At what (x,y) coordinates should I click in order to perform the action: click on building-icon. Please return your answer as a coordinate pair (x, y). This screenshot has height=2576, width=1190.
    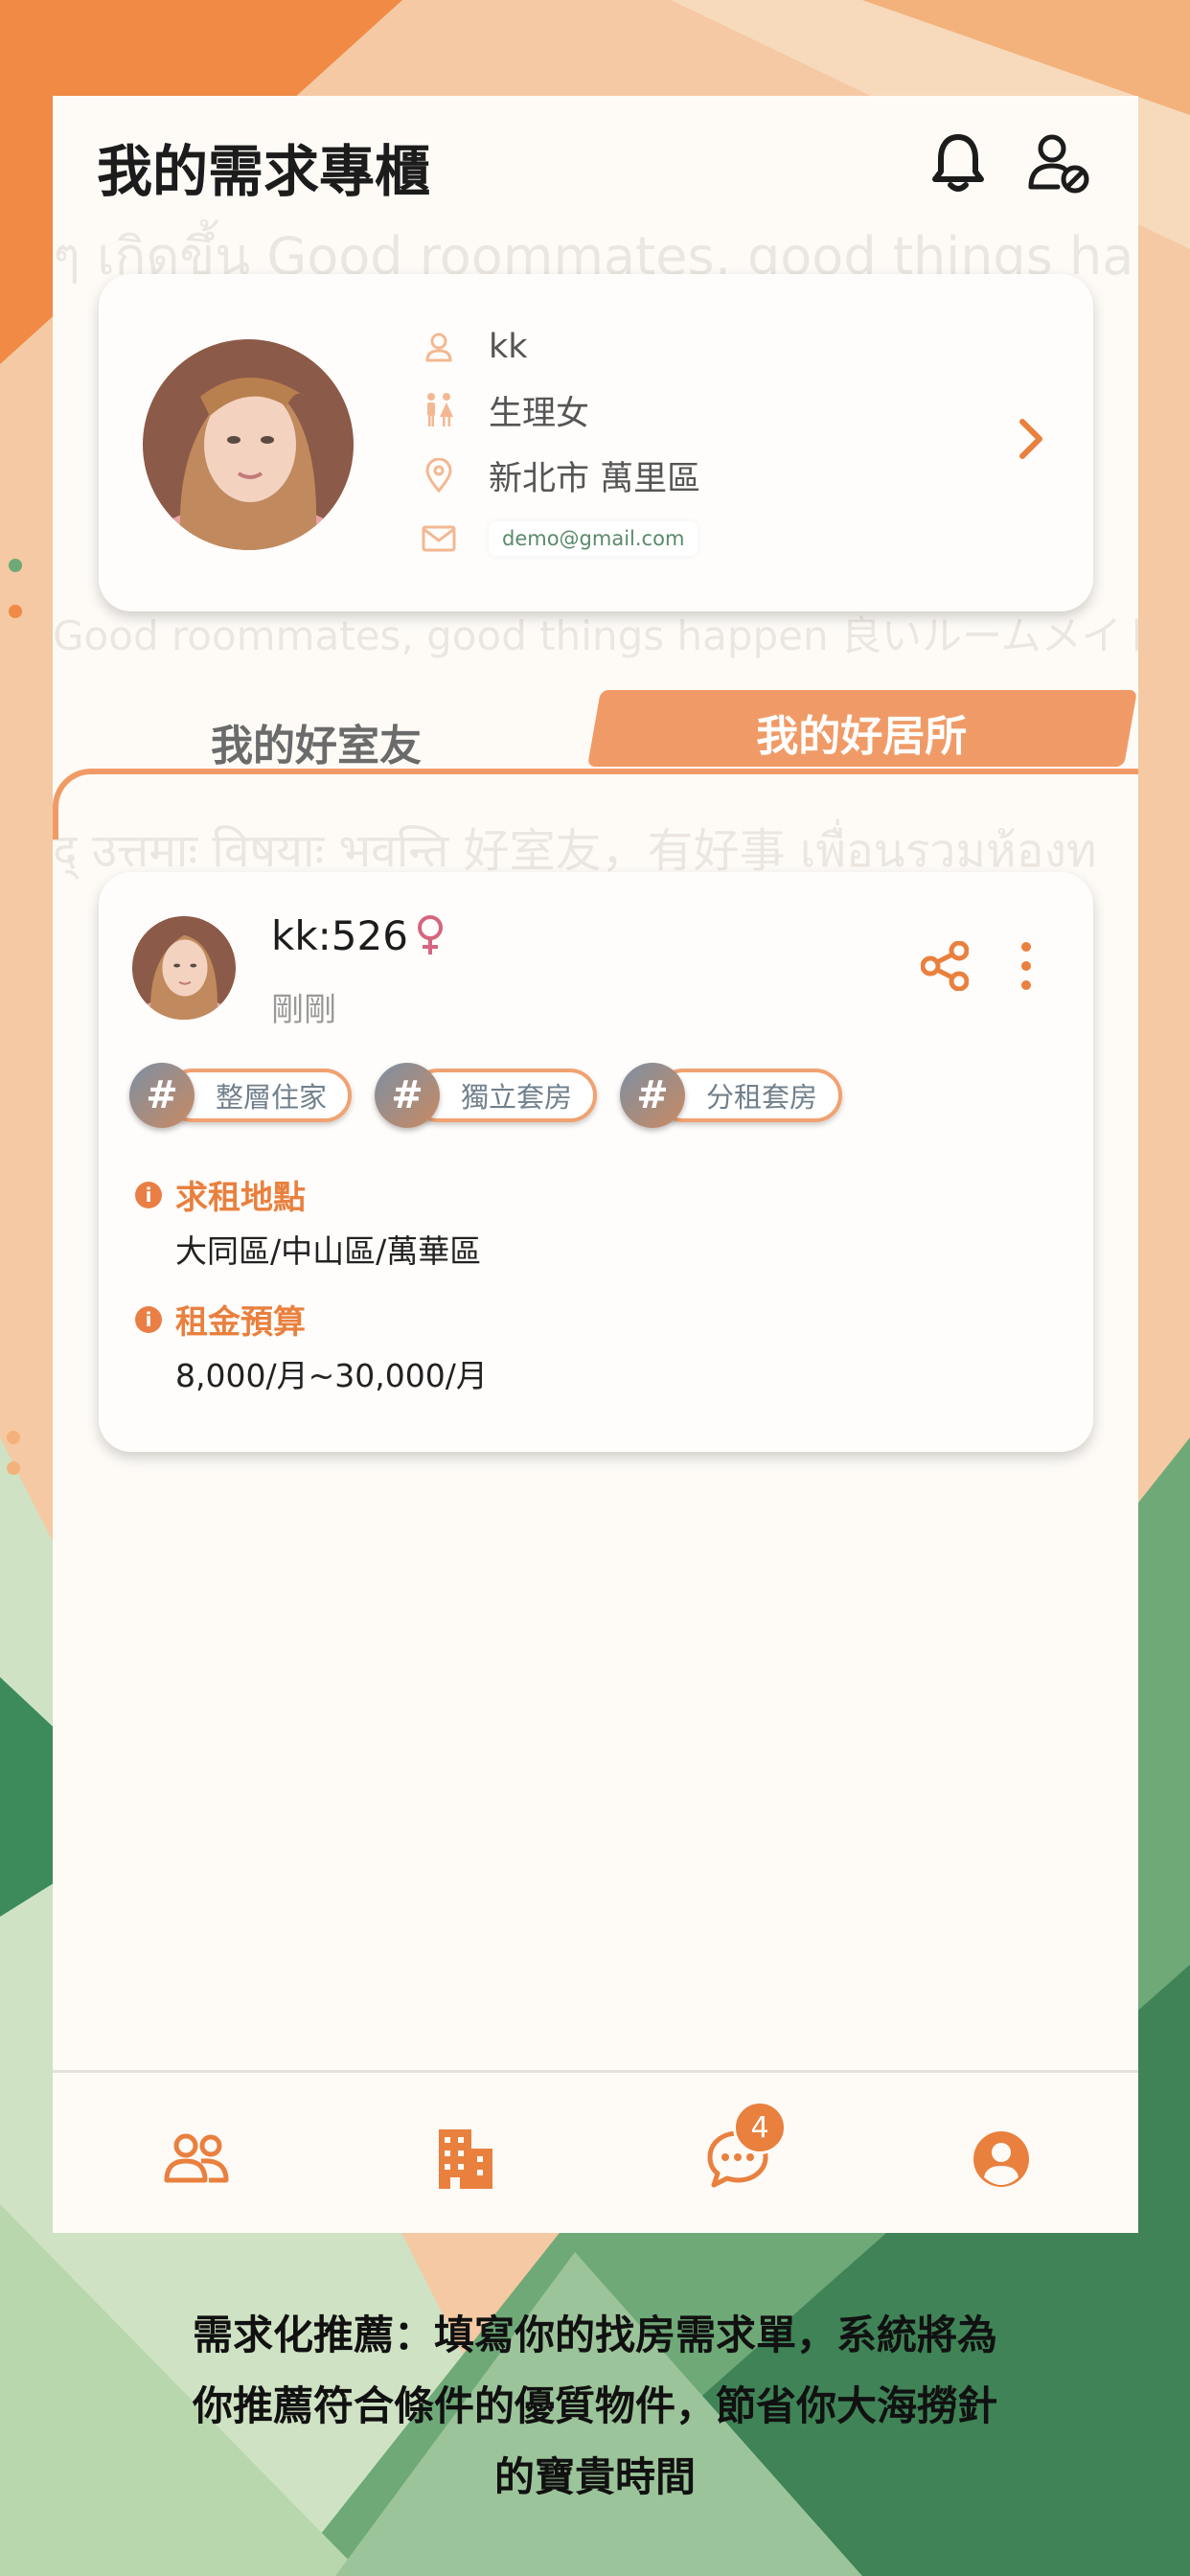
    Looking at the image, I should click on (466, 2159).